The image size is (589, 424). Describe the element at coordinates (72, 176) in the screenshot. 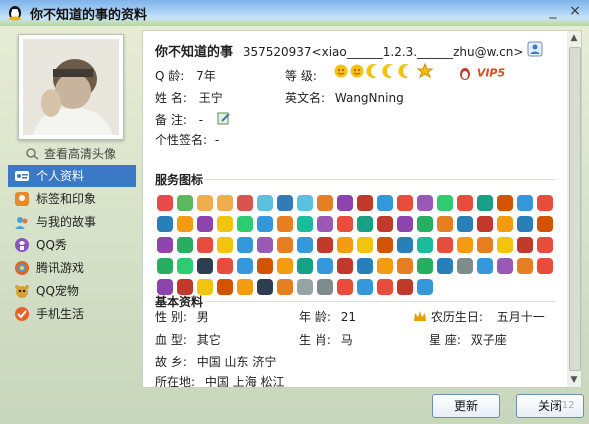

I see `sidebar-item-profile: 个人资料` at that location.